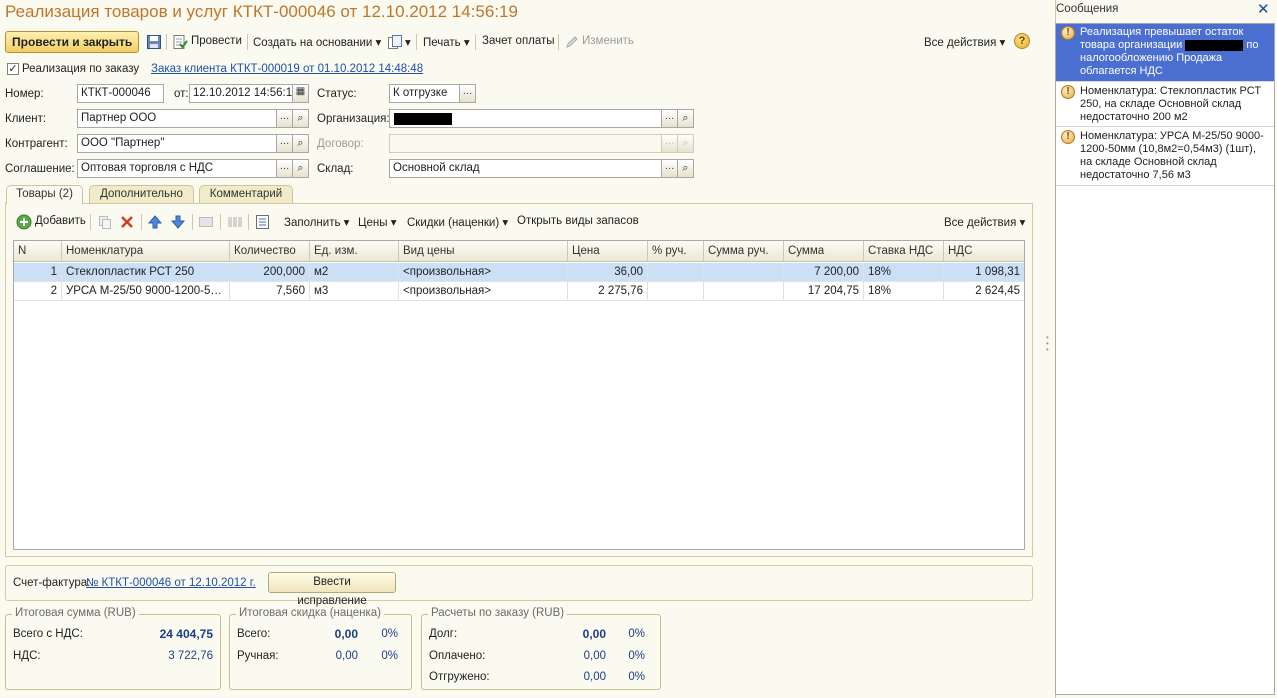 The image size is (1277, 698). I want to click on fill-menu: Заполнить ▾, so click(316, 222).